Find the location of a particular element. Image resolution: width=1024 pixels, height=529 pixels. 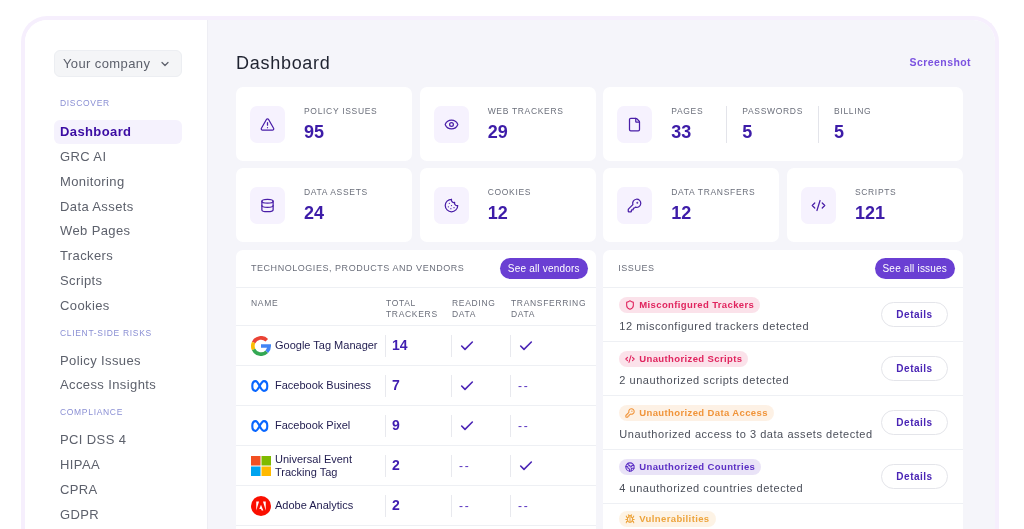

nav-item: Cookies is located at coordinates (118, 305).